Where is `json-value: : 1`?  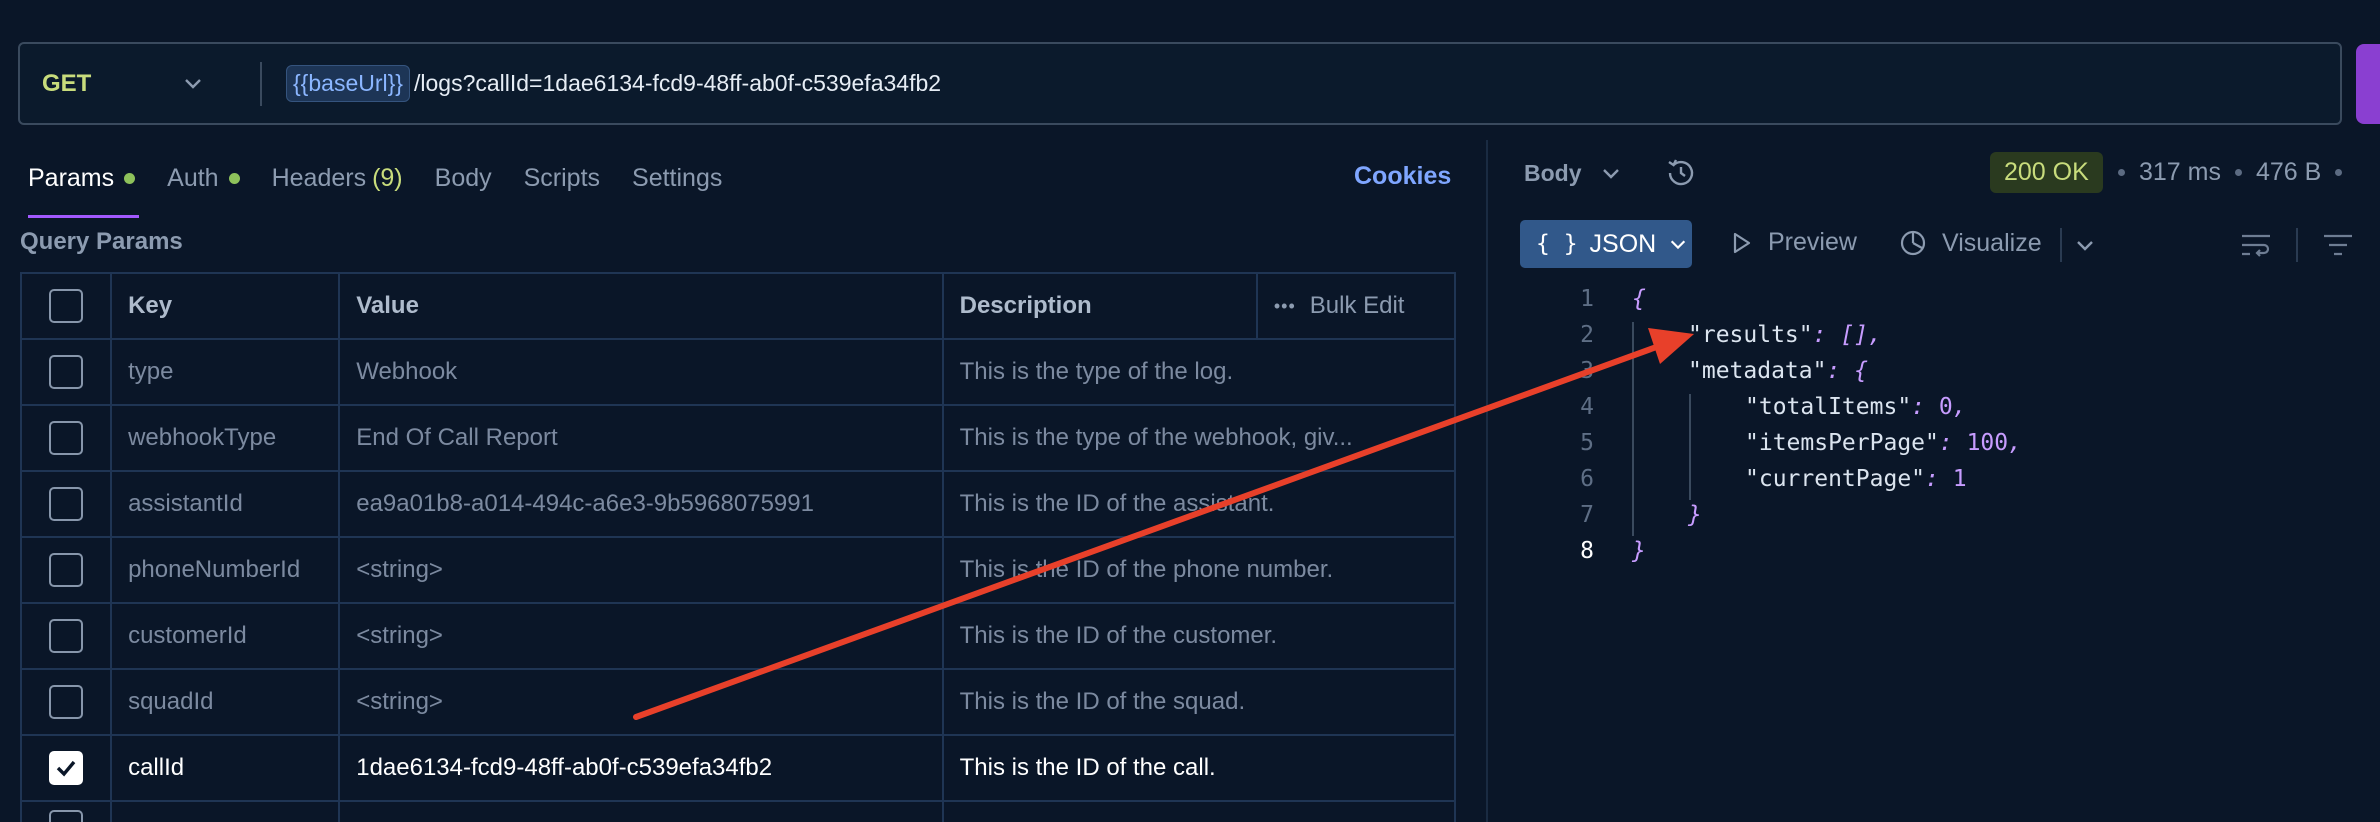 json-value: : 1 is located at coordinates (1946, 479).